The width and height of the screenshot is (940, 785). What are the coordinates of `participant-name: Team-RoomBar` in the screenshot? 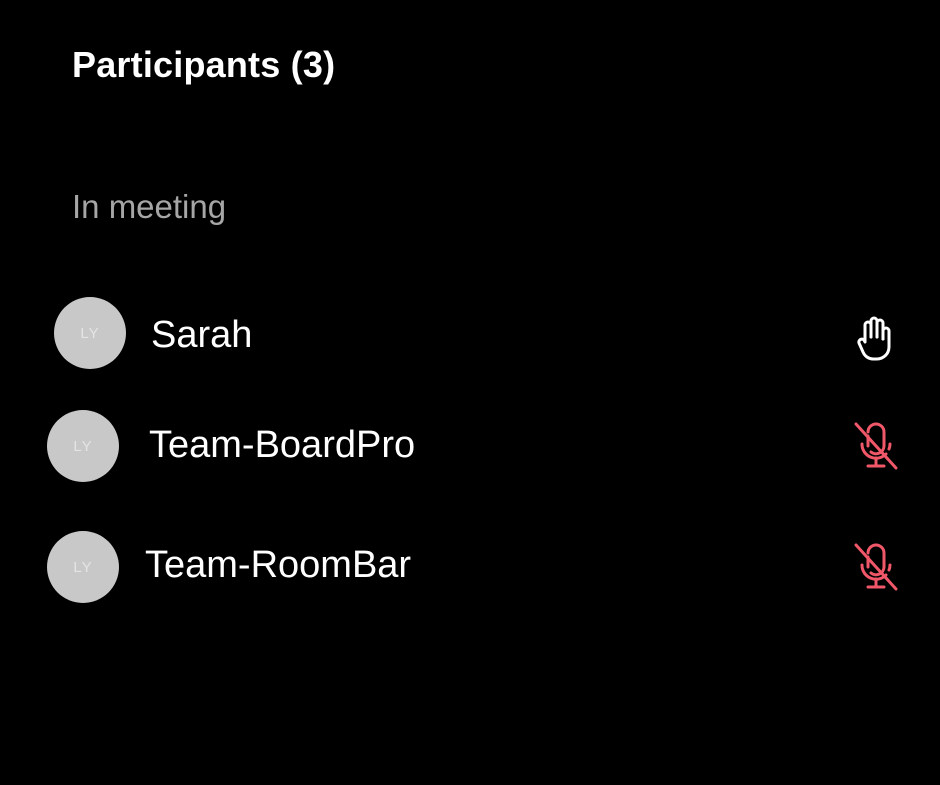 It's located at (278, 565).